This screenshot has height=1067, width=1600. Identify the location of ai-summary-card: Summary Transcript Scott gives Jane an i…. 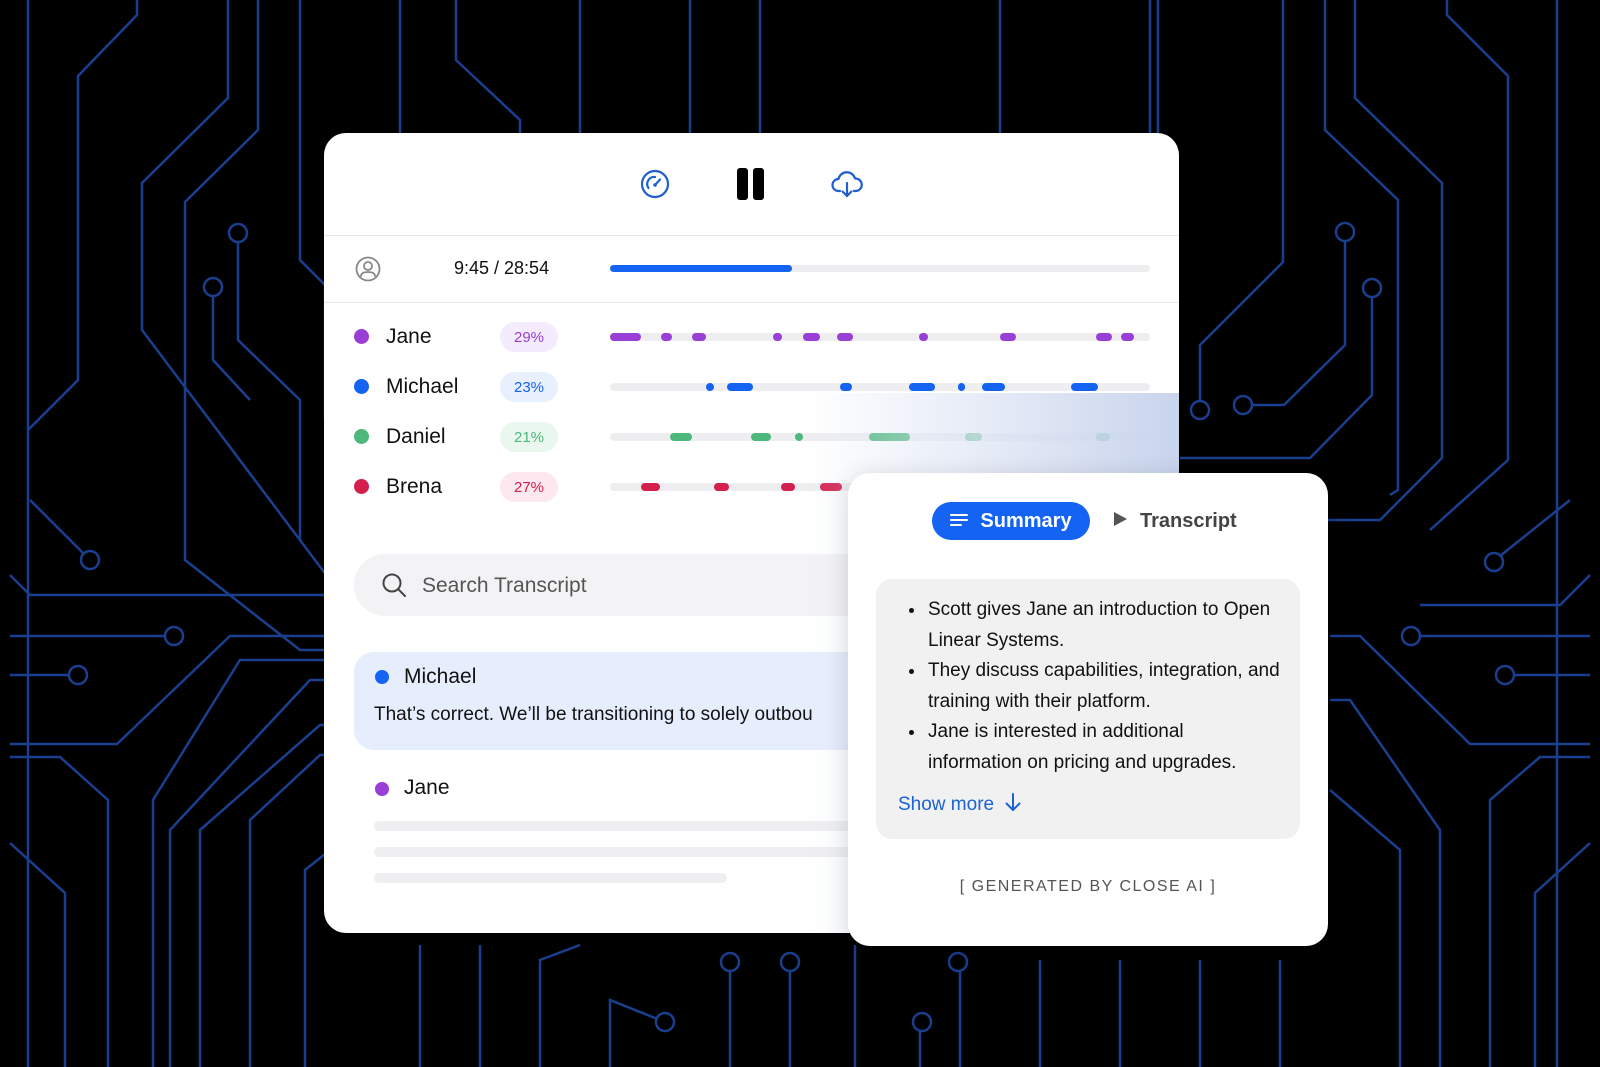
(1088, 709).